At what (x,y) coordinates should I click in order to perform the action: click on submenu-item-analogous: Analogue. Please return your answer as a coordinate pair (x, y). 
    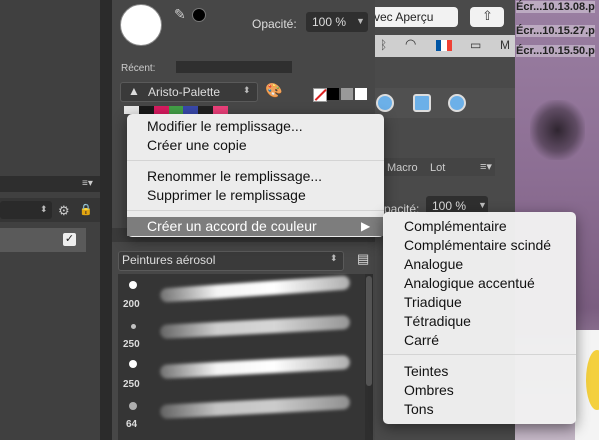
    Looking at the image, I should click on (433, 264).